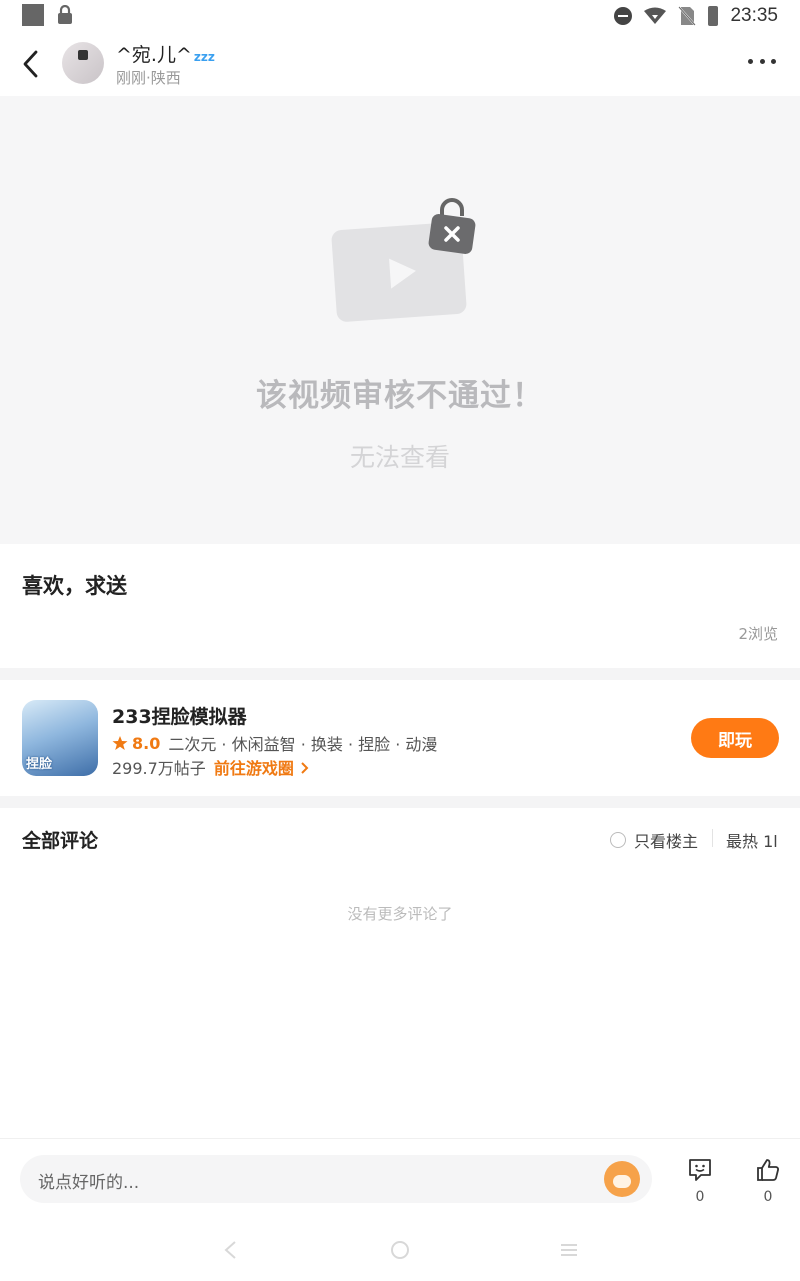  I want to click on comment-button: 0, so click(700, 1181).